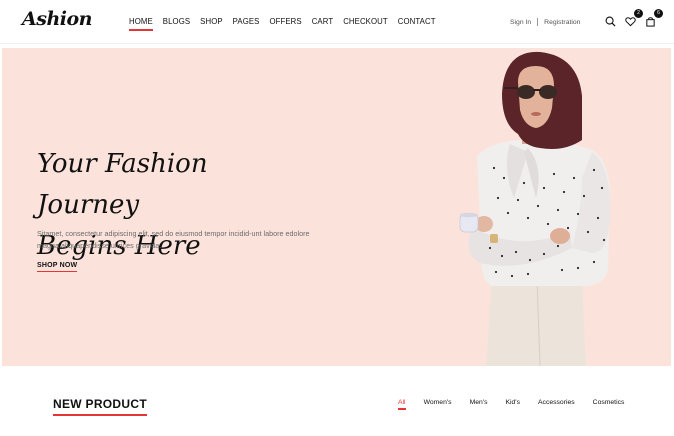  I want to click on cart-count-badge: 6, so click(658, 13).